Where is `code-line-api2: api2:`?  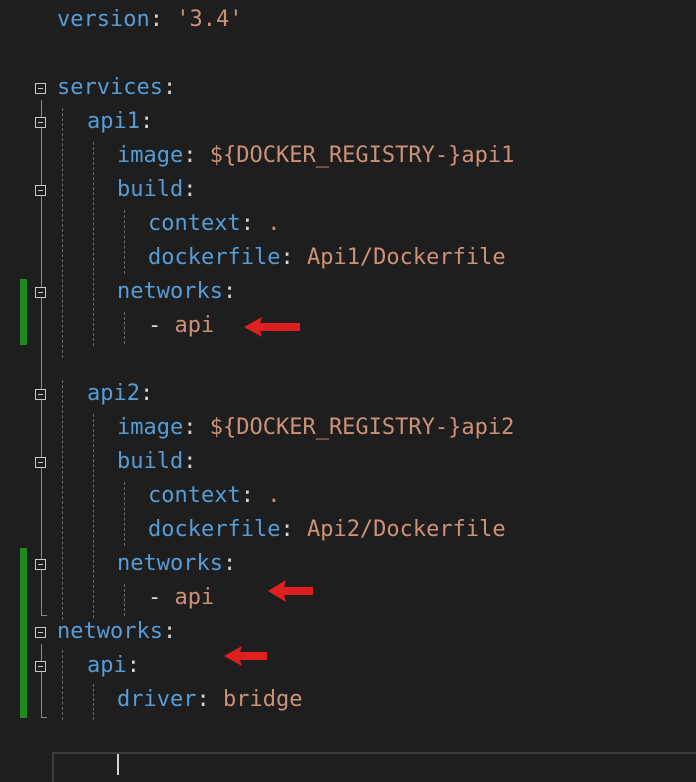
code-line-api2: api2: is located at coordinates (120, 394).